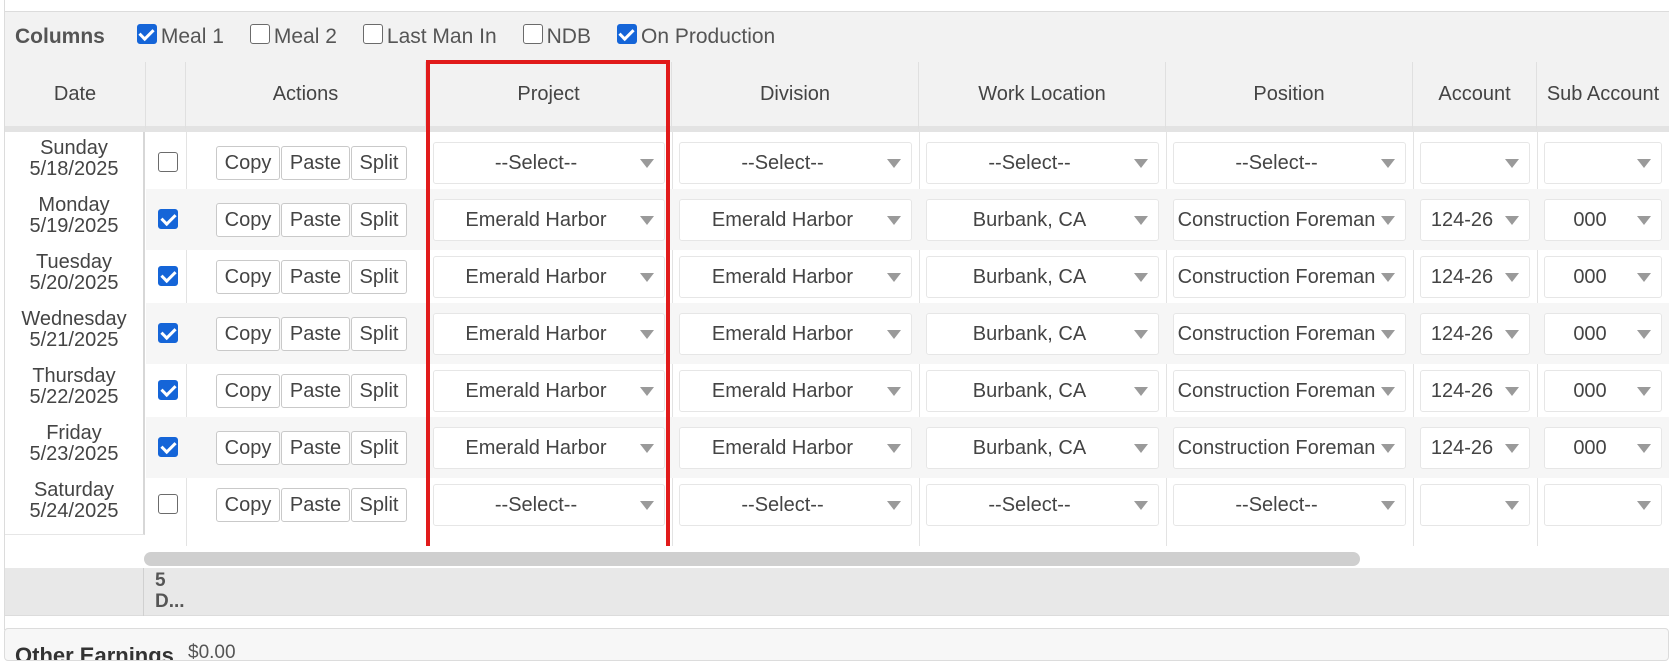 The height and width of the screenshot is (661, 1669). Describe the element at coordinates (1289, 97) in the screenshot. I see `header-position: Position` at that location.